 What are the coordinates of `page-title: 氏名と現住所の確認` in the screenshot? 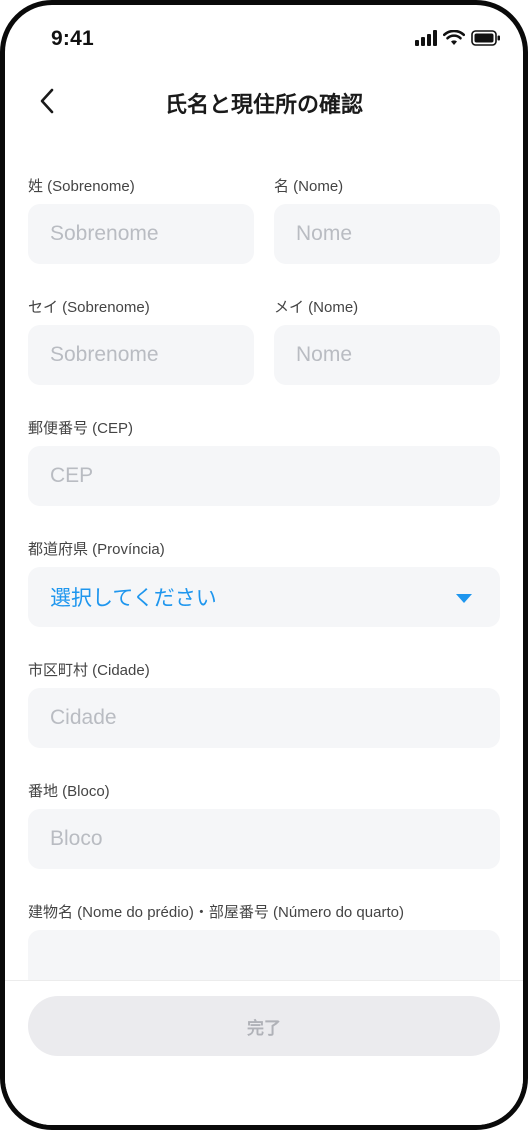 It's located at (263, 104).